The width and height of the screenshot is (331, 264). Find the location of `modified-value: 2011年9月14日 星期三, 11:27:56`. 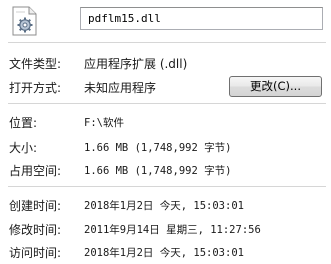

modified-value: 2011年9月14日 星期三, 11:27:56 is located at coordinates (172, 230).